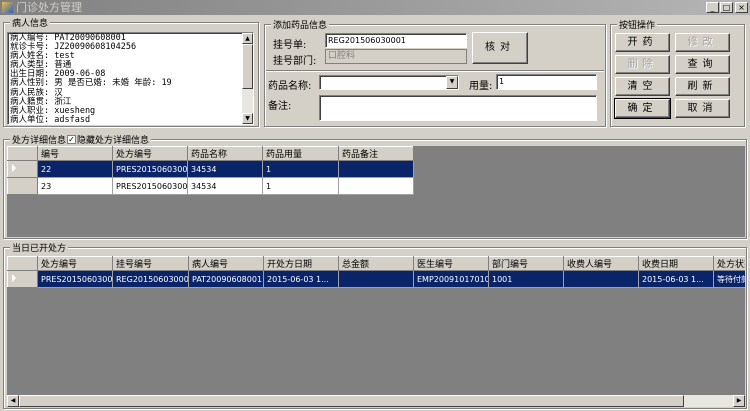  What do you see at coordinates (295, 61) in the screenshot?
I see `dept-label: 挂号部门:` at bounding box center [295, 61].